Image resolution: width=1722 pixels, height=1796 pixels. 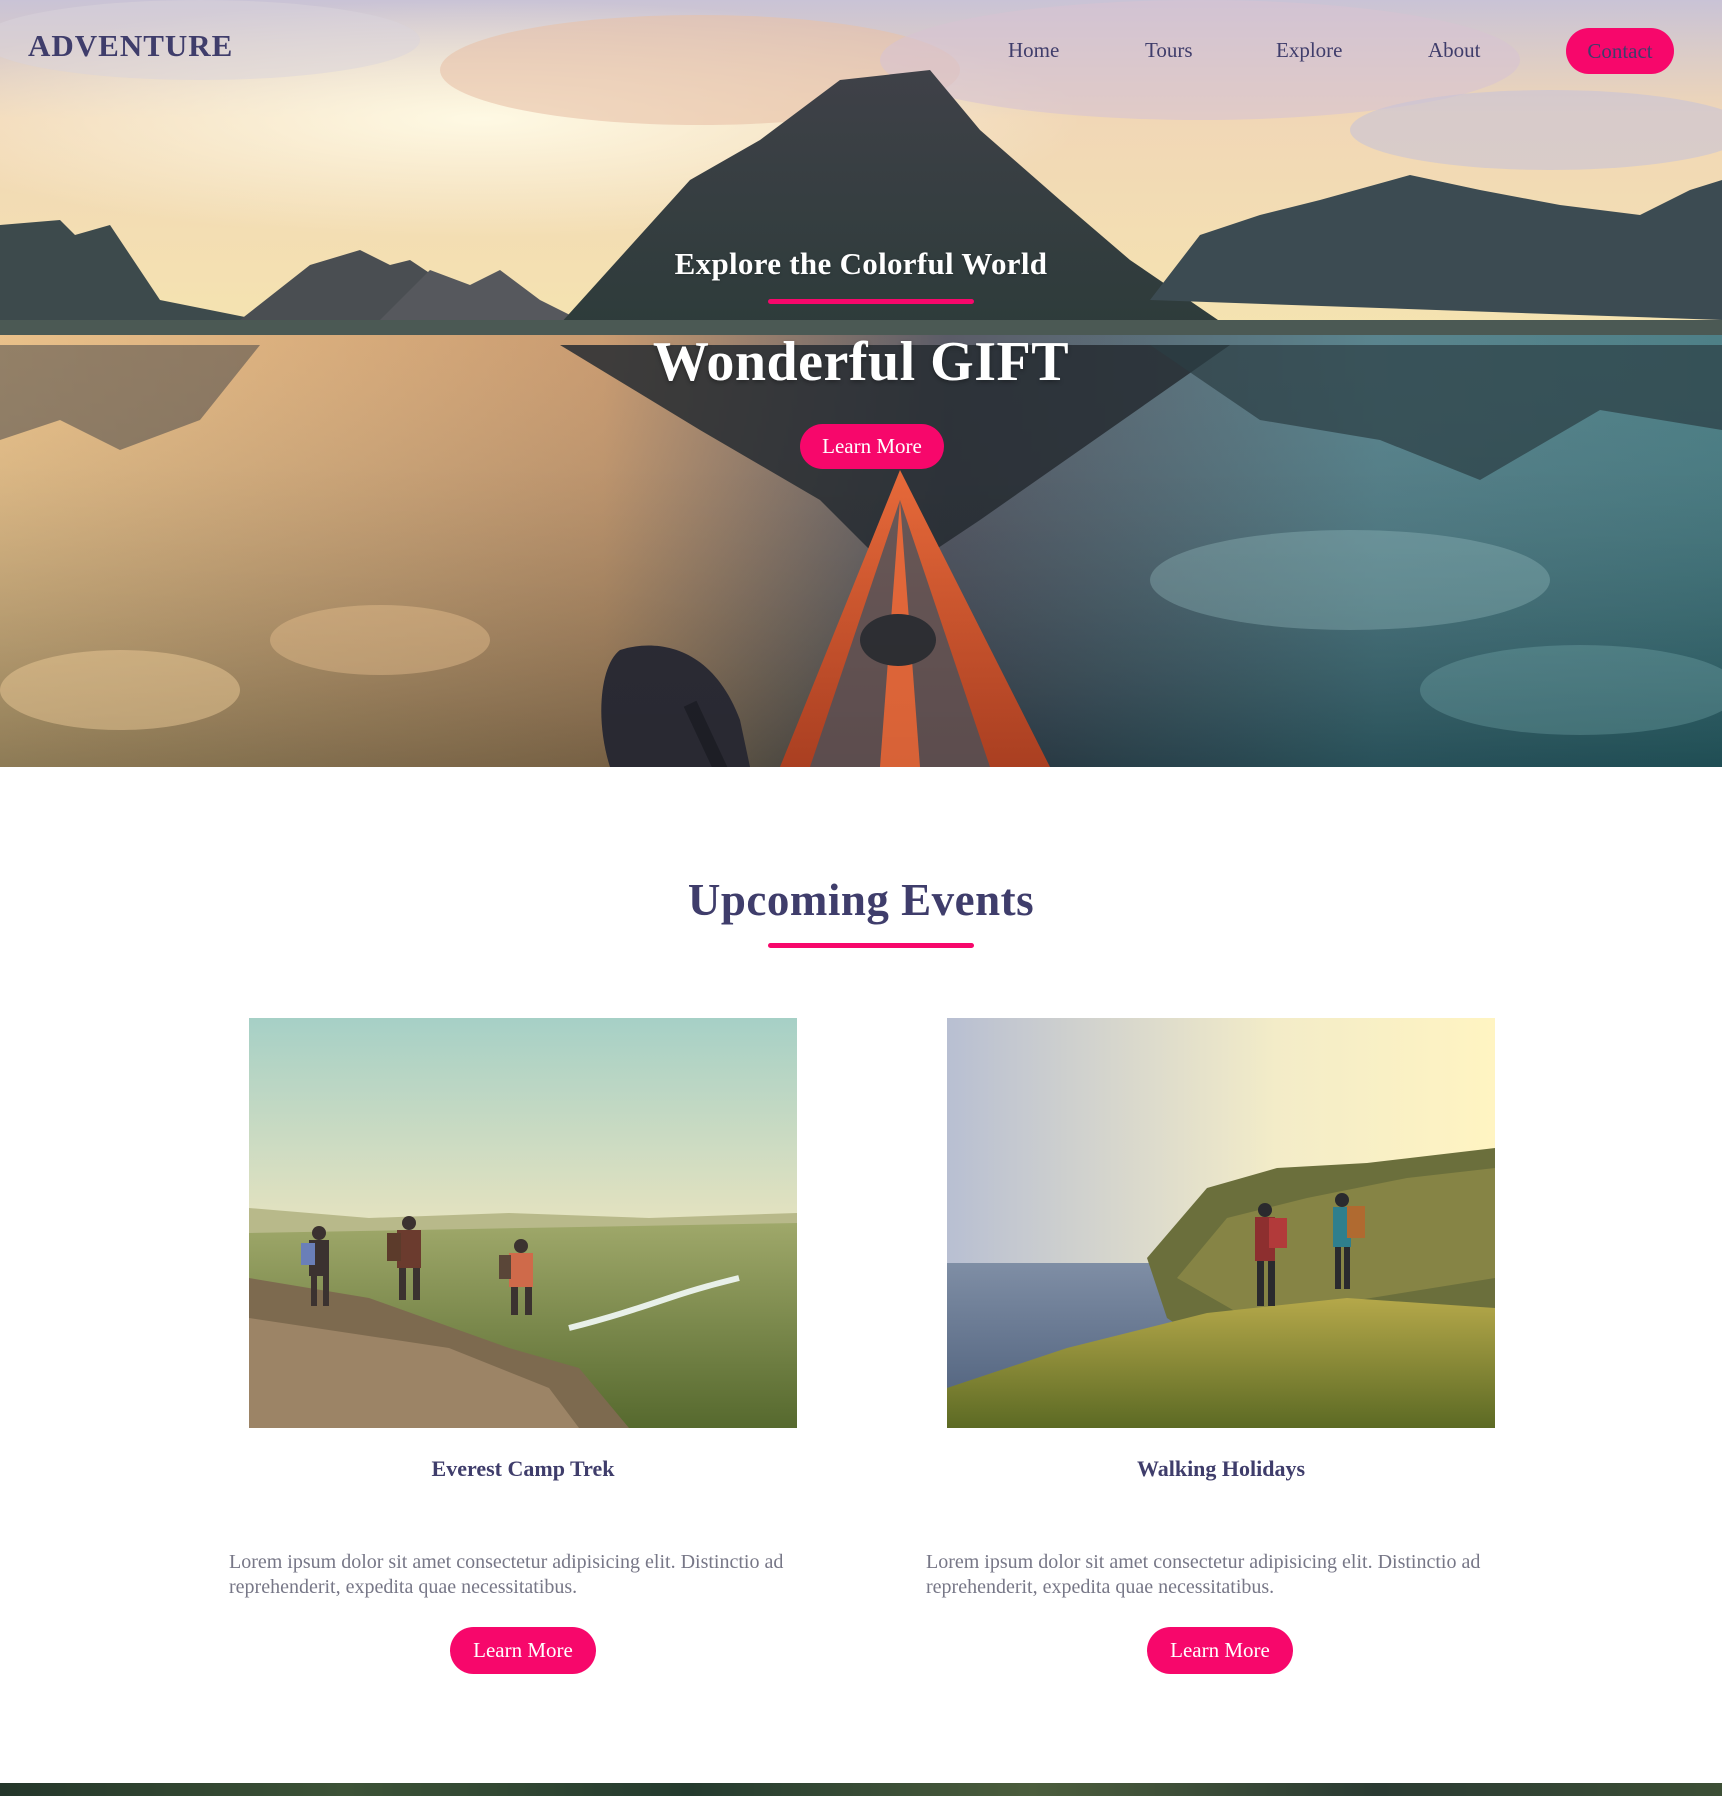 I want to click on nav-link-tours: Tours, so click(x=1169, y=50).